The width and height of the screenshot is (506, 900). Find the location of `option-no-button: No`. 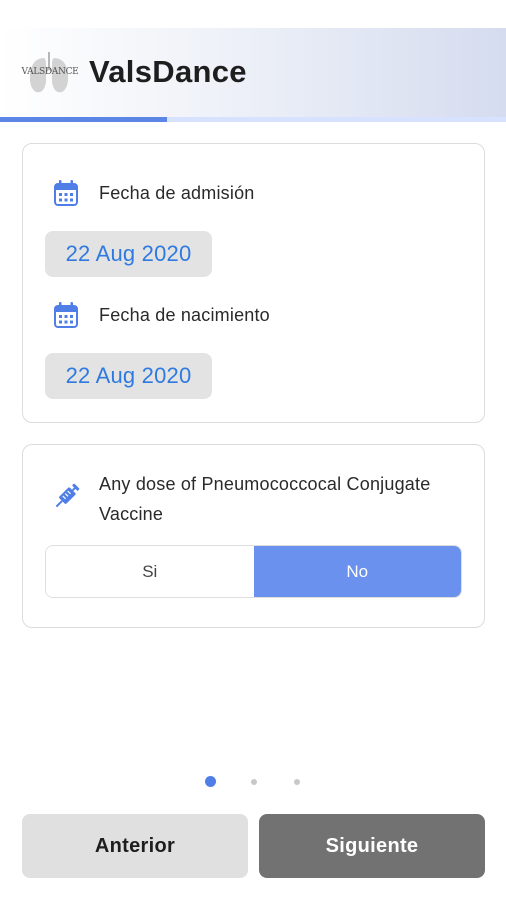

option-no-button: No is located at coordinates (357, 571).